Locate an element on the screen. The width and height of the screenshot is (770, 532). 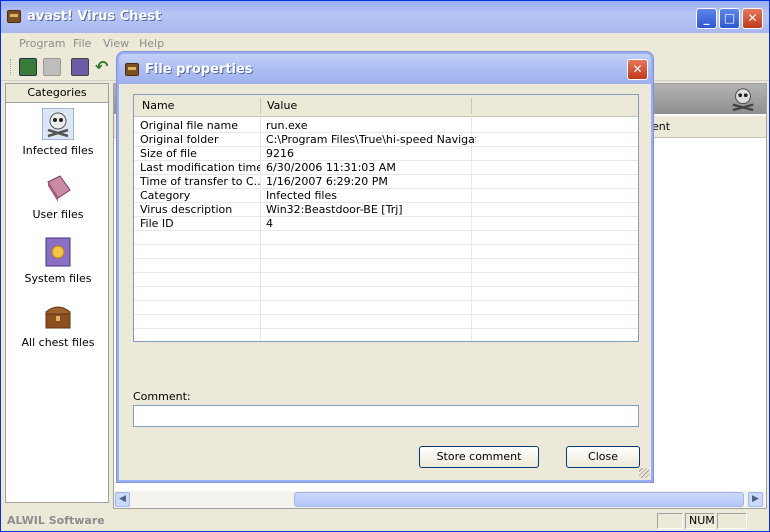
menu-bar: Program File View Help is located at coordinates (385, 43).